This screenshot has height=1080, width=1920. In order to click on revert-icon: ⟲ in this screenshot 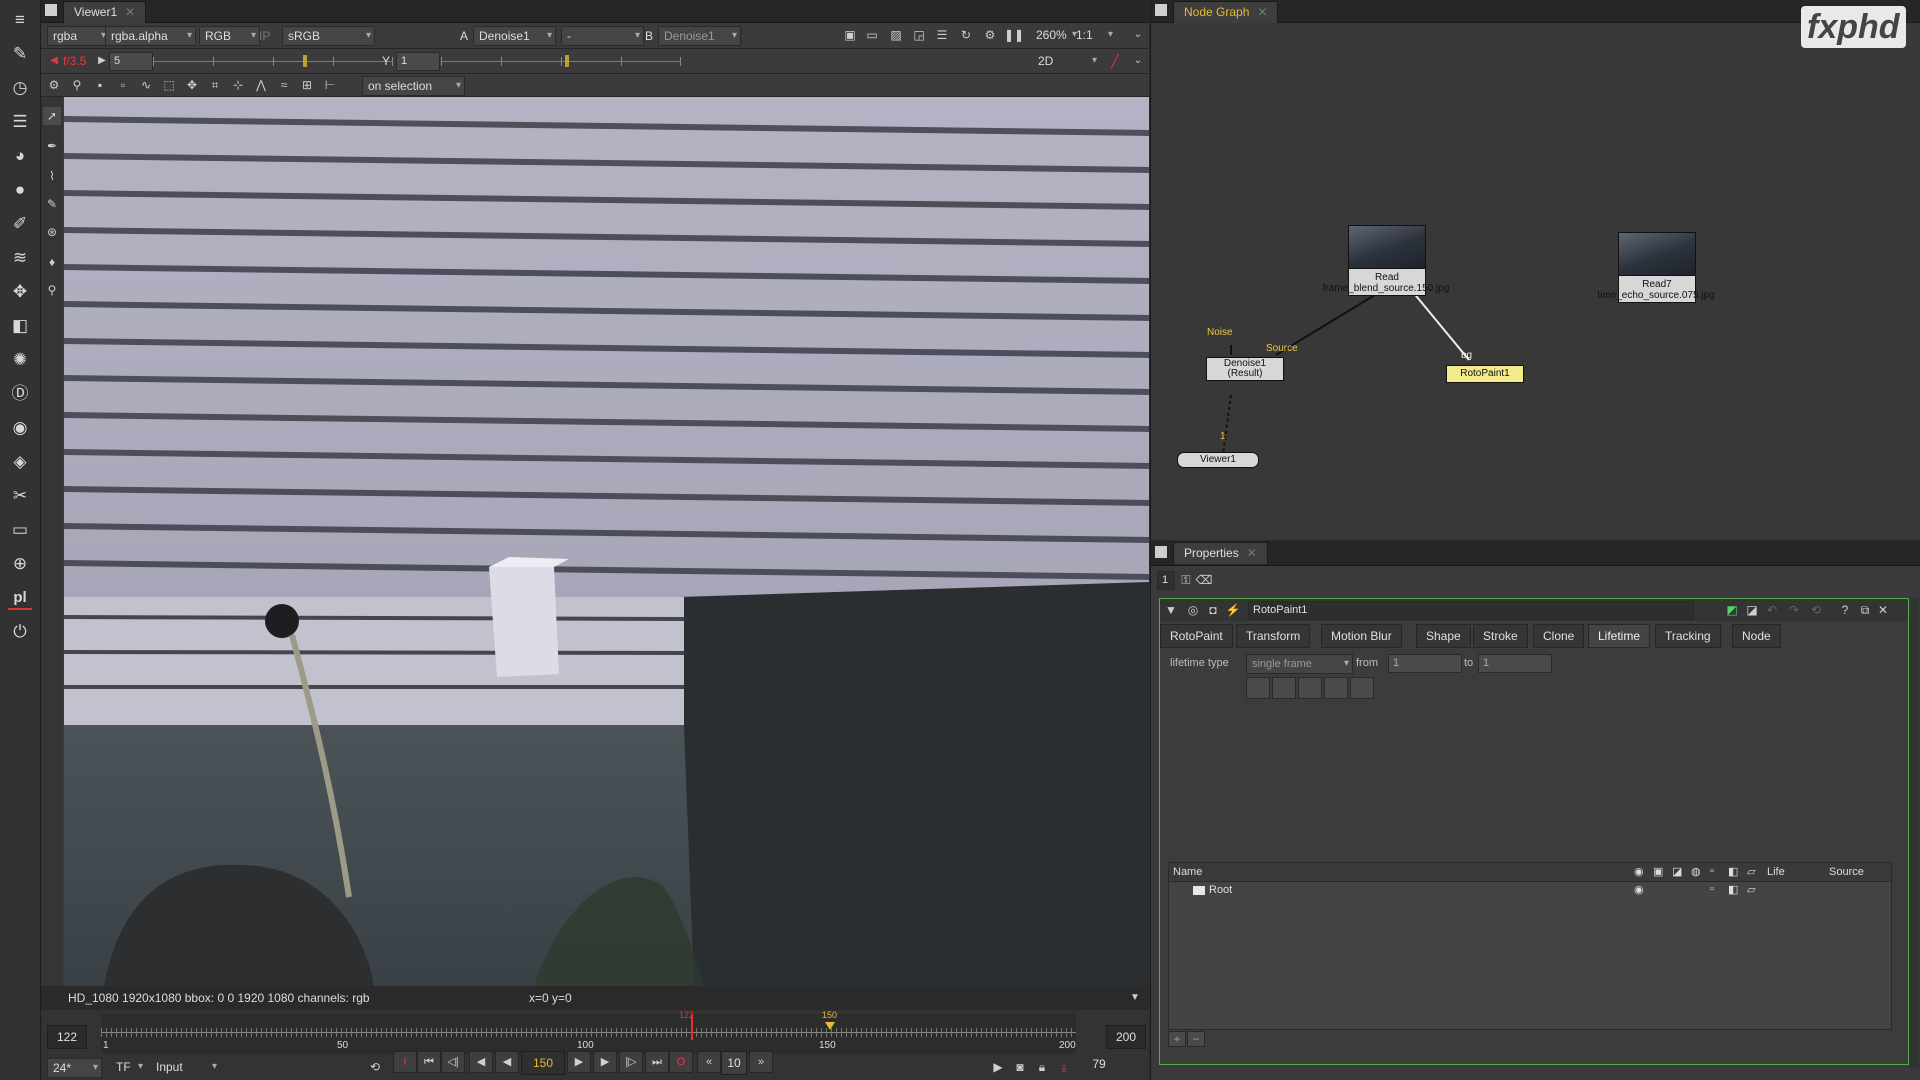, I will do `click(1816, 610)`.